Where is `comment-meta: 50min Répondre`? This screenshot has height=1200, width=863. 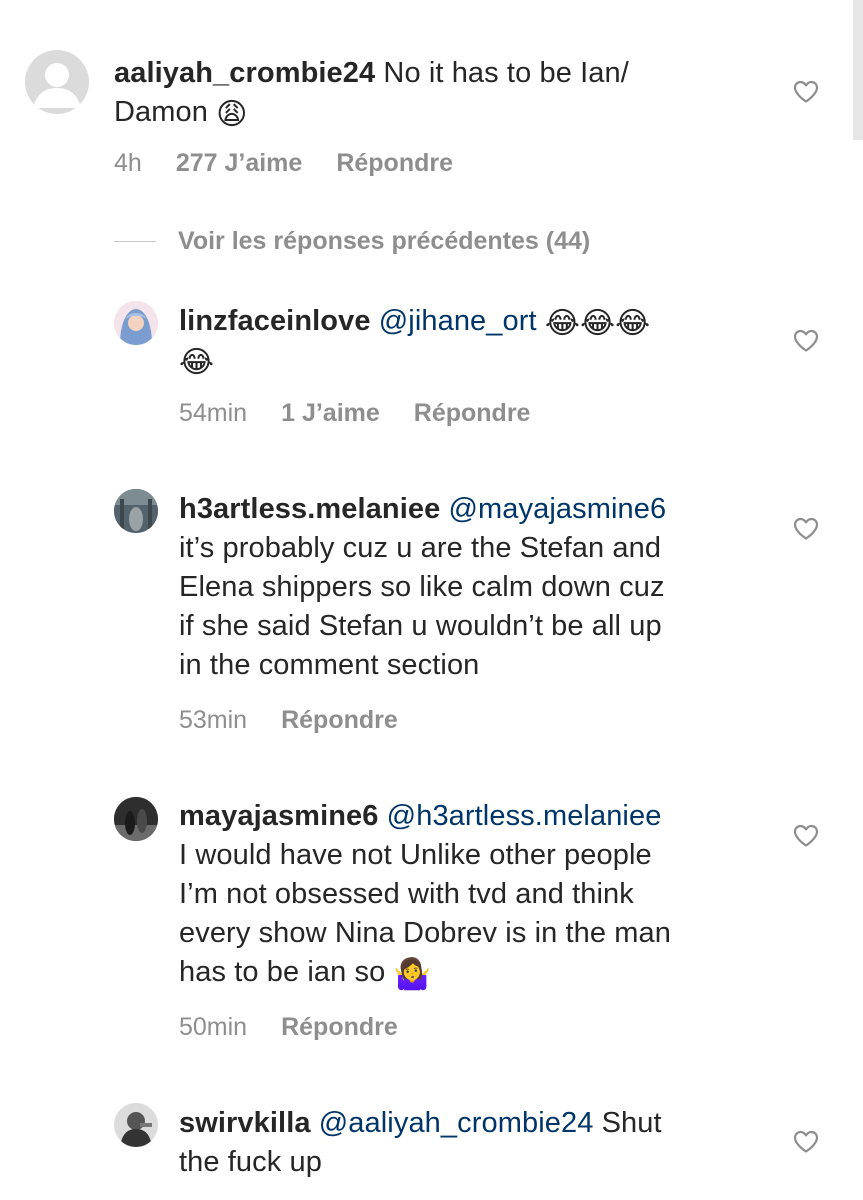
comment-meta: 50min Répondre is located at coordinates (305, 1027).